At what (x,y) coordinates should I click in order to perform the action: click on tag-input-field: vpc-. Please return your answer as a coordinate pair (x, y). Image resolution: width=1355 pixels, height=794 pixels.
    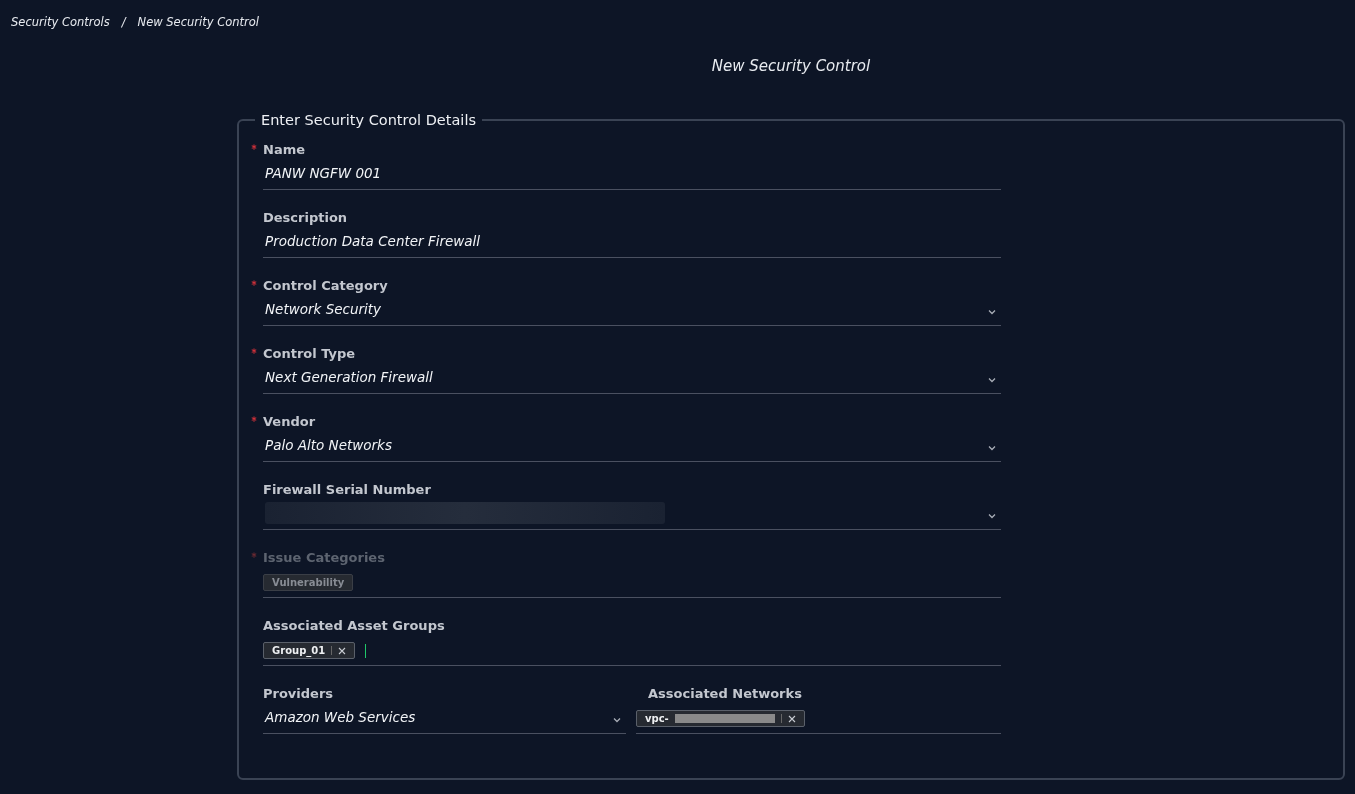
    Looking at the image, I should click on (818, 718).